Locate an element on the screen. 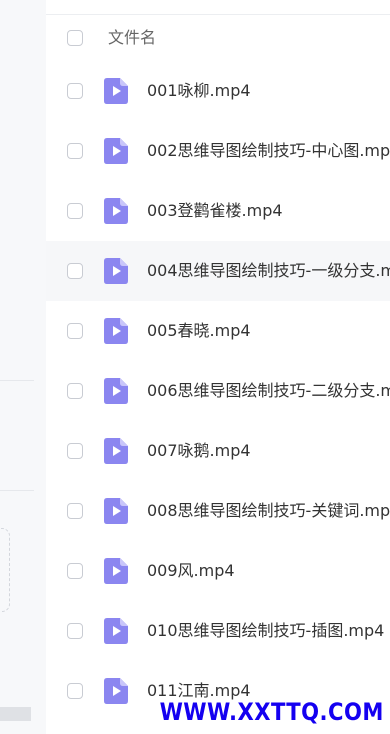 Image resolution: width=390 pixels, height=734 pixels. file-name: 004思维导图绘制技巧-一级分支.mp4 is located at coordinates (268, 271).